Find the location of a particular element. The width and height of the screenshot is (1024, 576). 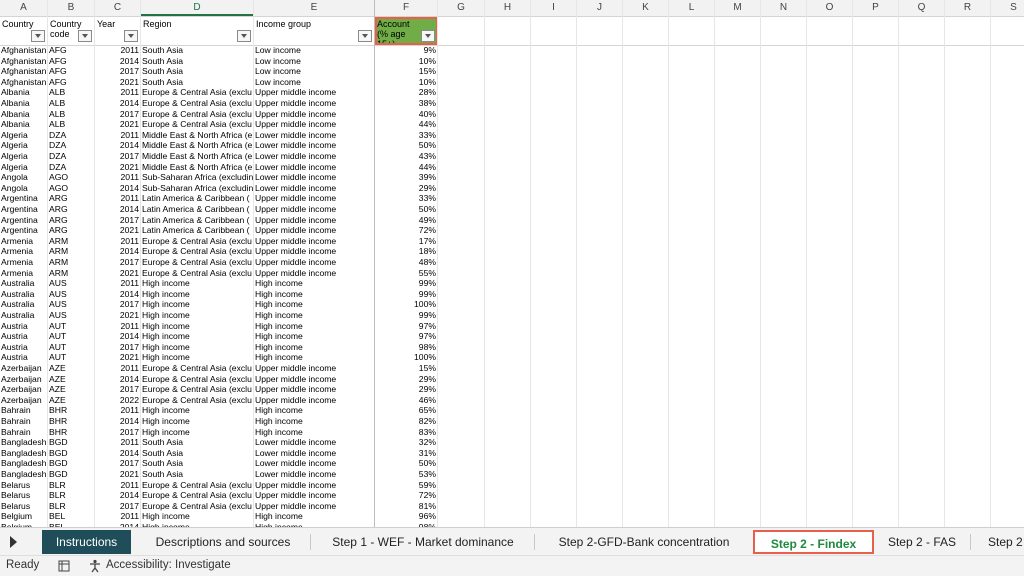

cell-country-code: BHR is located at coordinates (71, 421).